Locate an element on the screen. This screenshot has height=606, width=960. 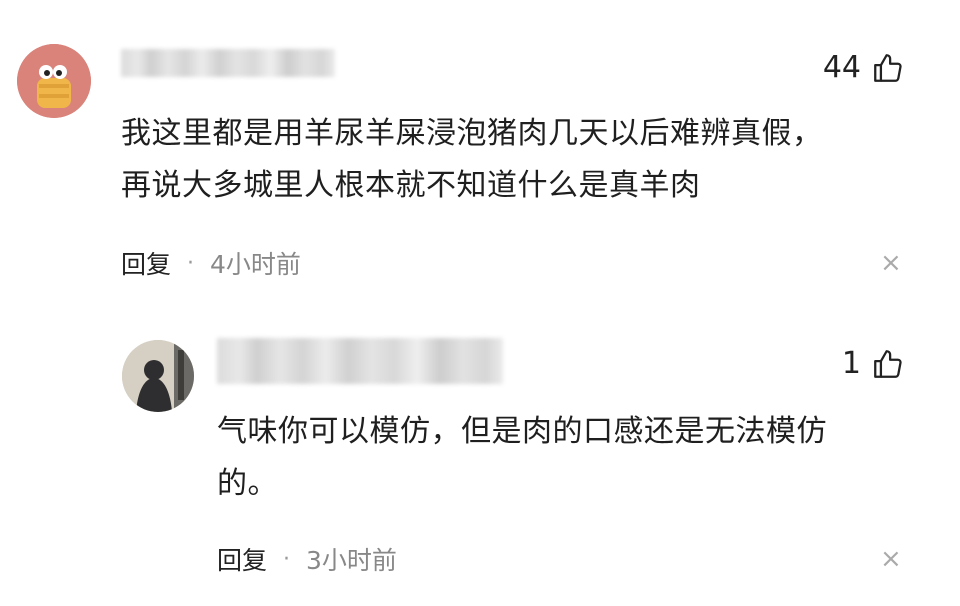
like-count: 44 is located at coordinates (841, 67).